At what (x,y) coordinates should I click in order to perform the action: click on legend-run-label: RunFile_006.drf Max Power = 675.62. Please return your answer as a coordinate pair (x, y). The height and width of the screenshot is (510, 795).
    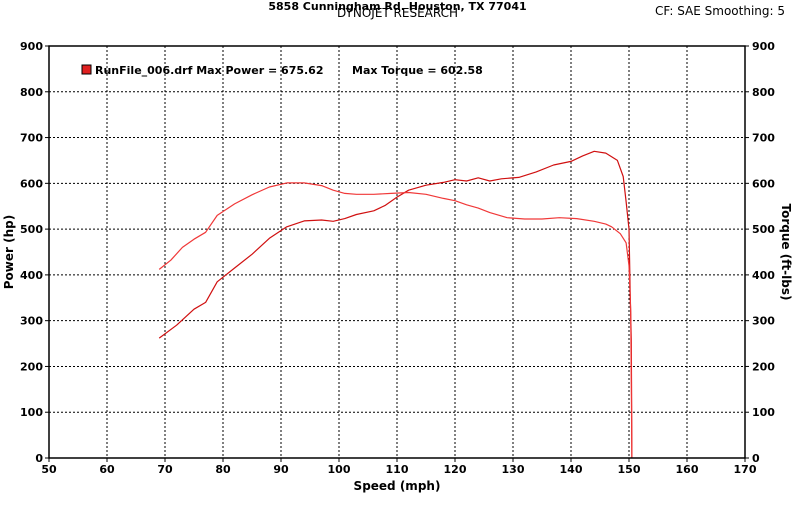
    Looking at the image, I should click on (209, 70).